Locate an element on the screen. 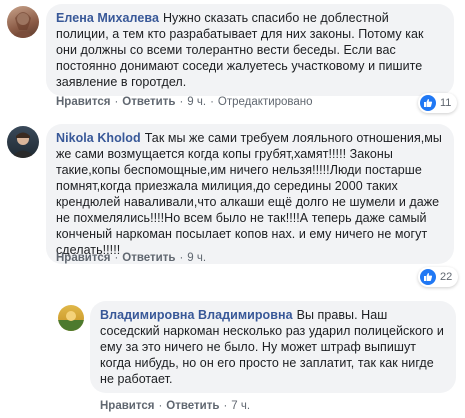 This screenshot has height=418, width=465. reactions-badge: 22 is located at coordinates (438, 277).